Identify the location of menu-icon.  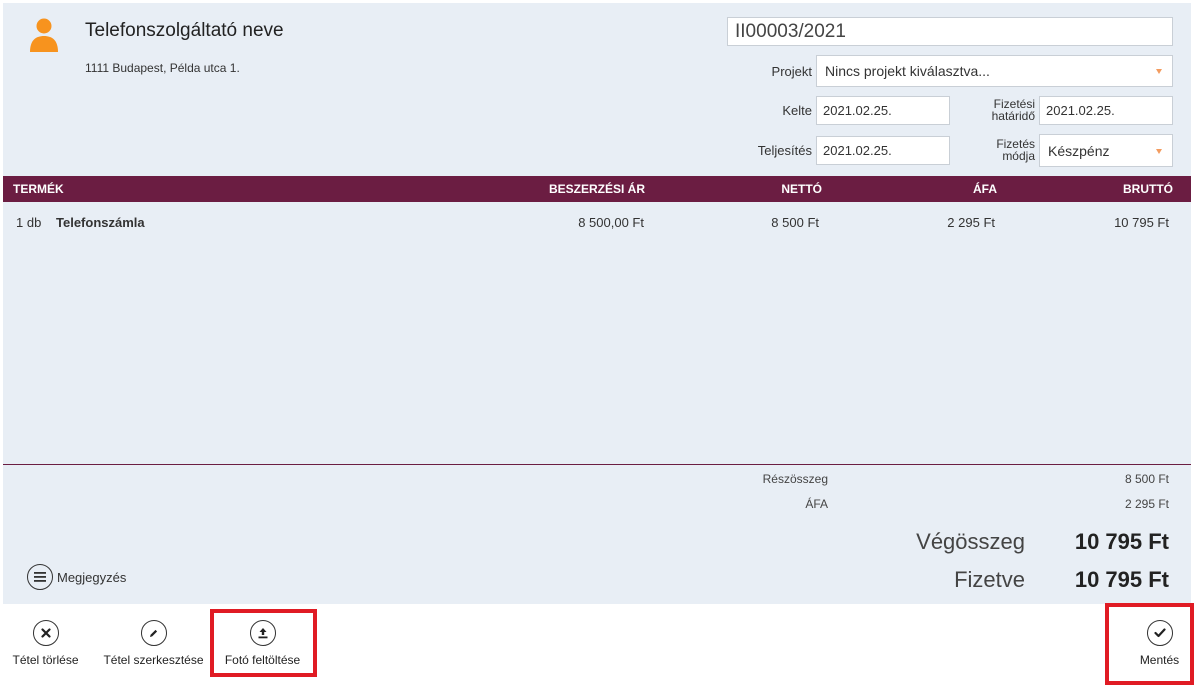
(40, 577).